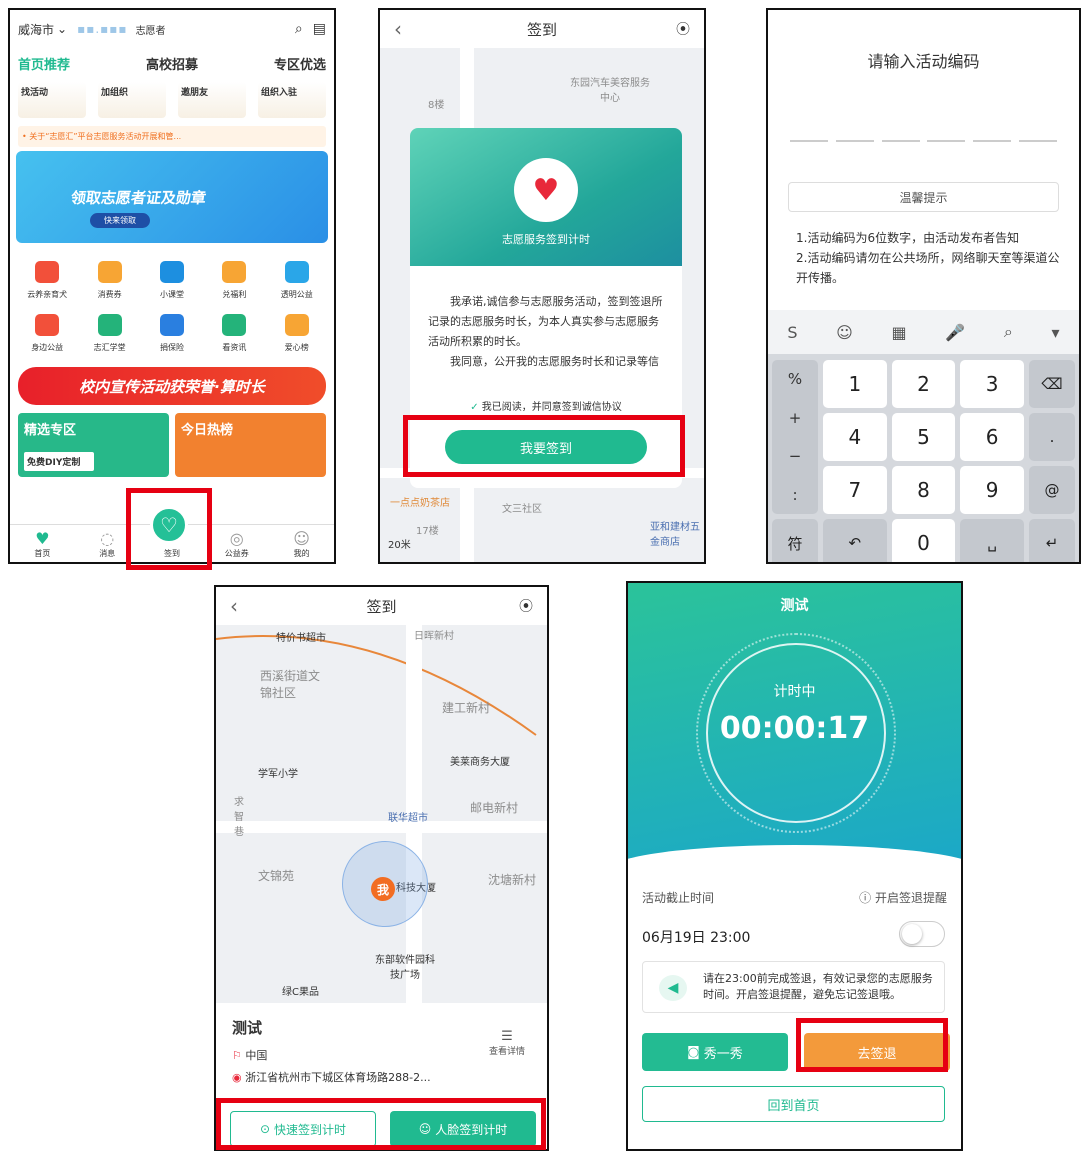  I want to click on key-5: 5, so click(923, 437).